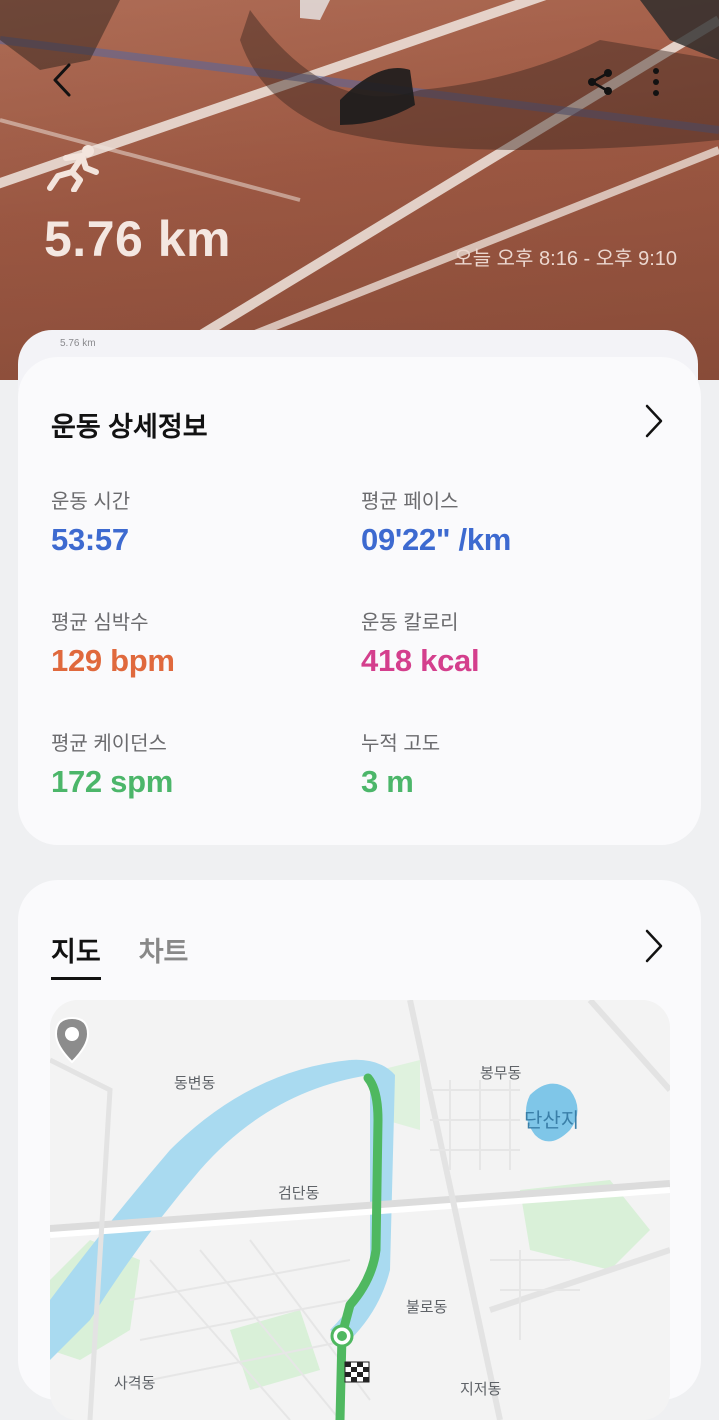 The width and height of the screenshot is (719, 1420). What do you see at coordinates (436, 539) in the screenshot?
I see `metric-avg-pace-value: 09'22" /km` at bounding box center [436, 539].